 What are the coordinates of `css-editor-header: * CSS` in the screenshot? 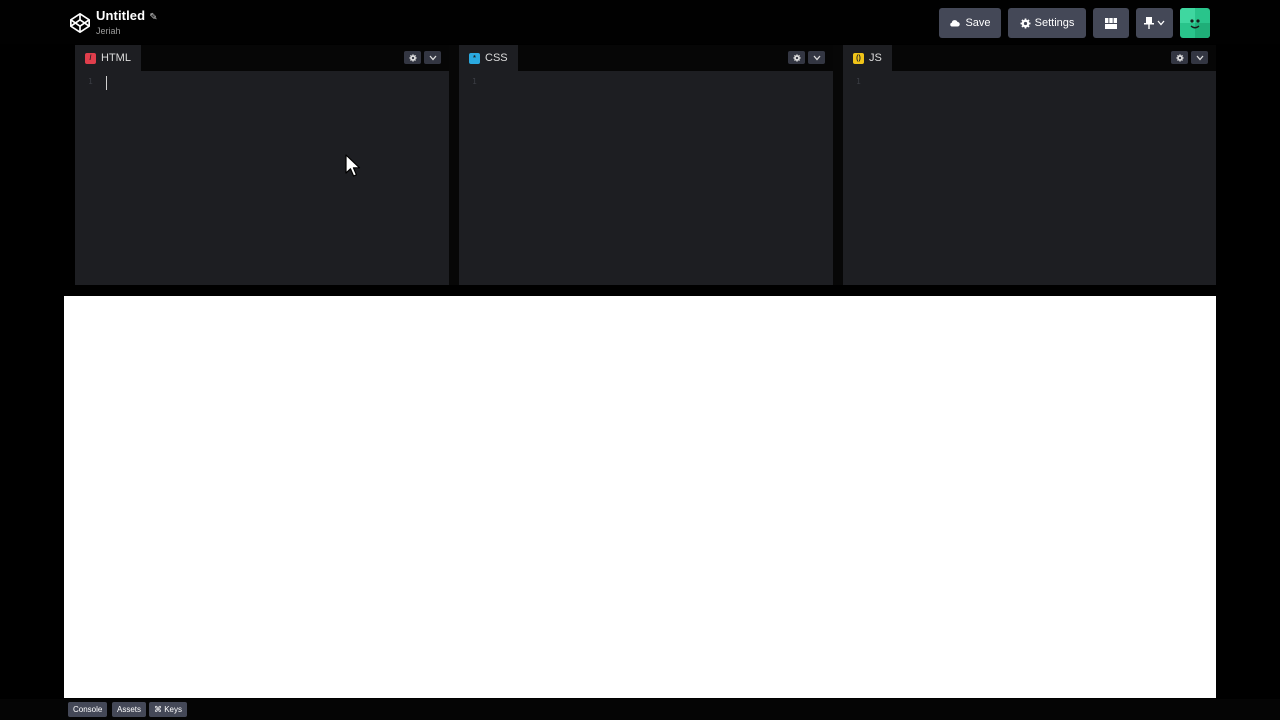 It's located at (646, 58).